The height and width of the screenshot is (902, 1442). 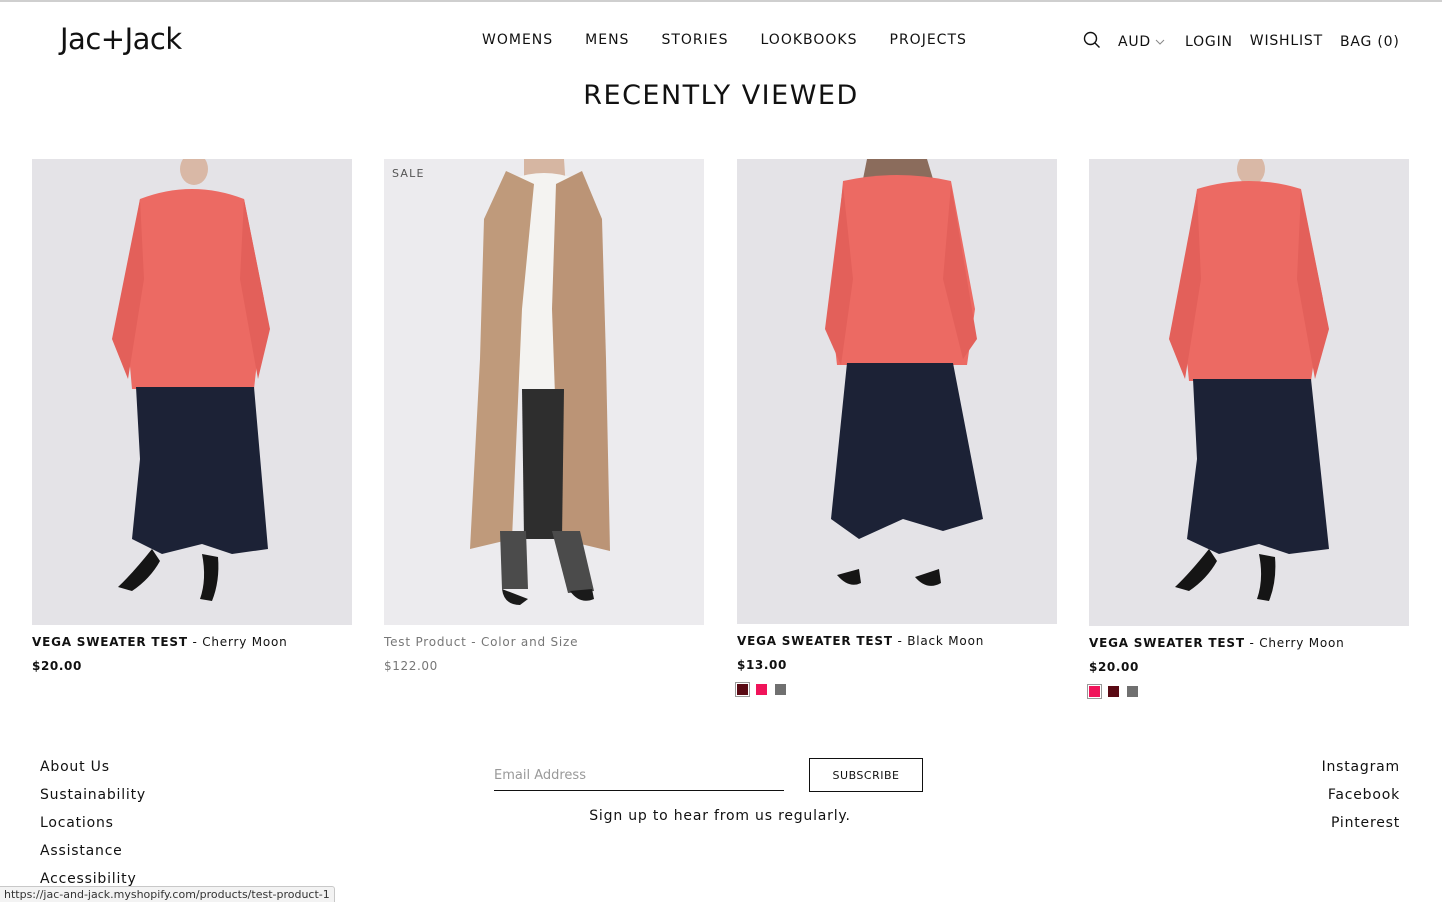 I want to click on search-icon, so click(x=1092, y=42).